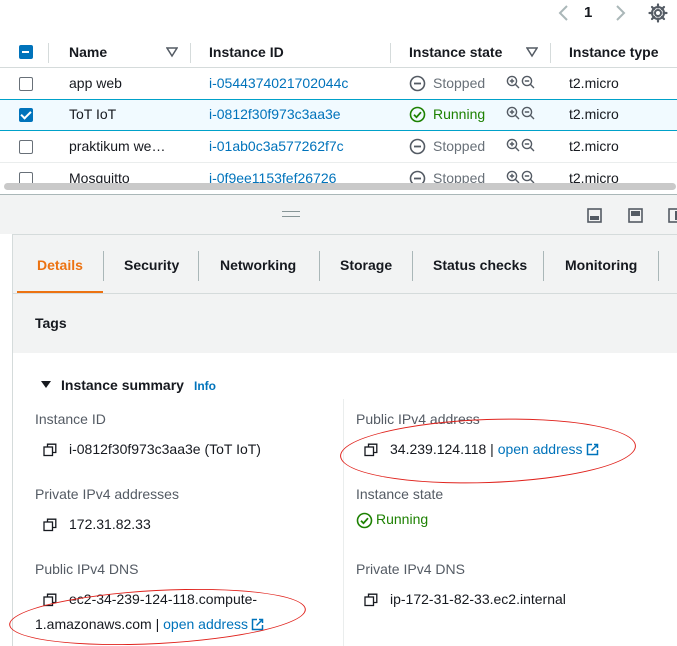 The width and height of the screenshot is (677, 646). I want to click on tab-tags: Tags, so click(51, 323).